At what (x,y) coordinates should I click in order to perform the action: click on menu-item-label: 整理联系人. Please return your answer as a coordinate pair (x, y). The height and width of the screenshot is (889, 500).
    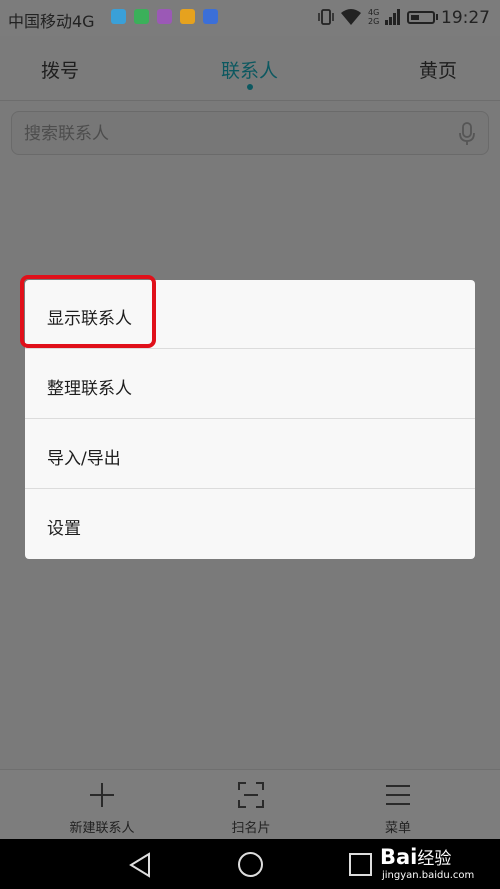
    Looking at the image, I should click on (89, 389).